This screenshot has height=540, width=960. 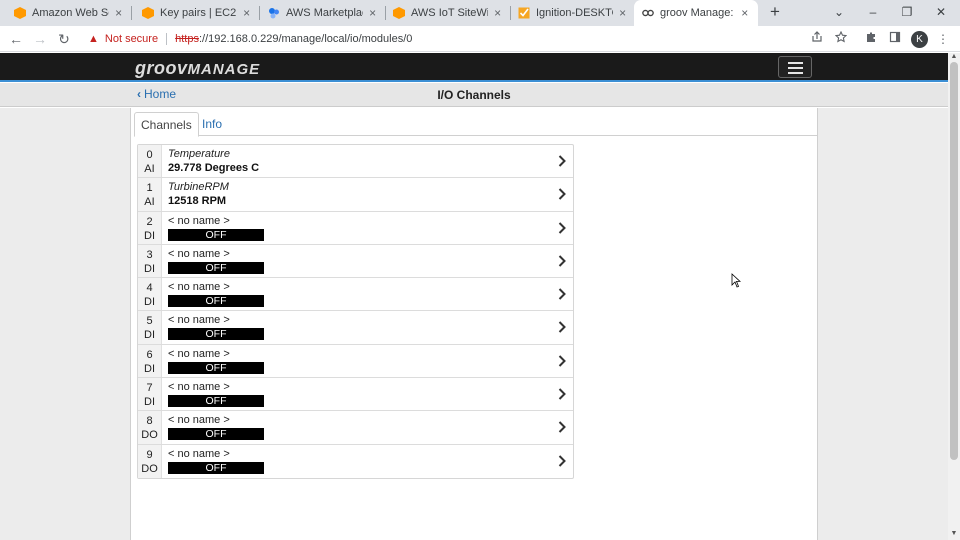 I want to click on new-tab-button: +, so click(x=775, y=12).